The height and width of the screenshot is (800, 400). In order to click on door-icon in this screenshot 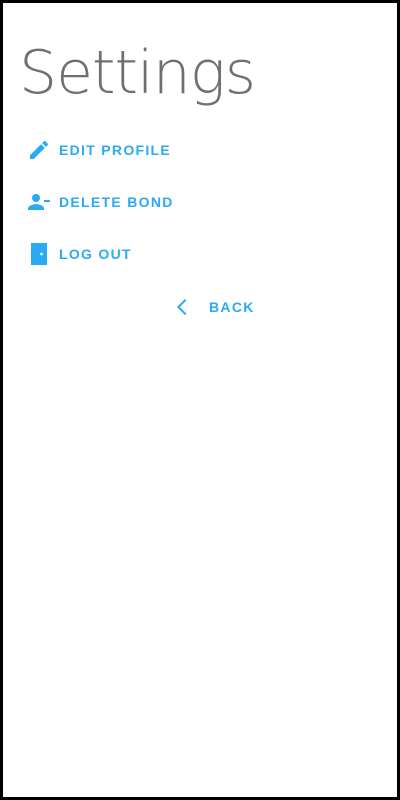, I will do `click(39, 254)`.